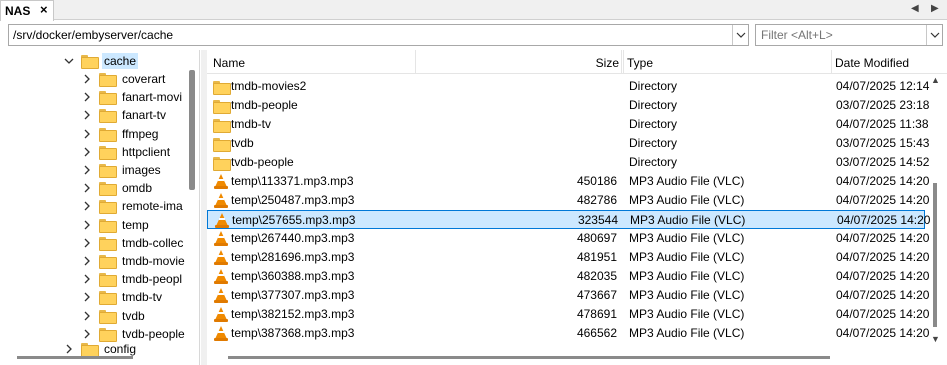 This screenshot has height=365, width=947. I want to click on file-name-cell: temp\267440.mp3.mp3, so click(282, 238).